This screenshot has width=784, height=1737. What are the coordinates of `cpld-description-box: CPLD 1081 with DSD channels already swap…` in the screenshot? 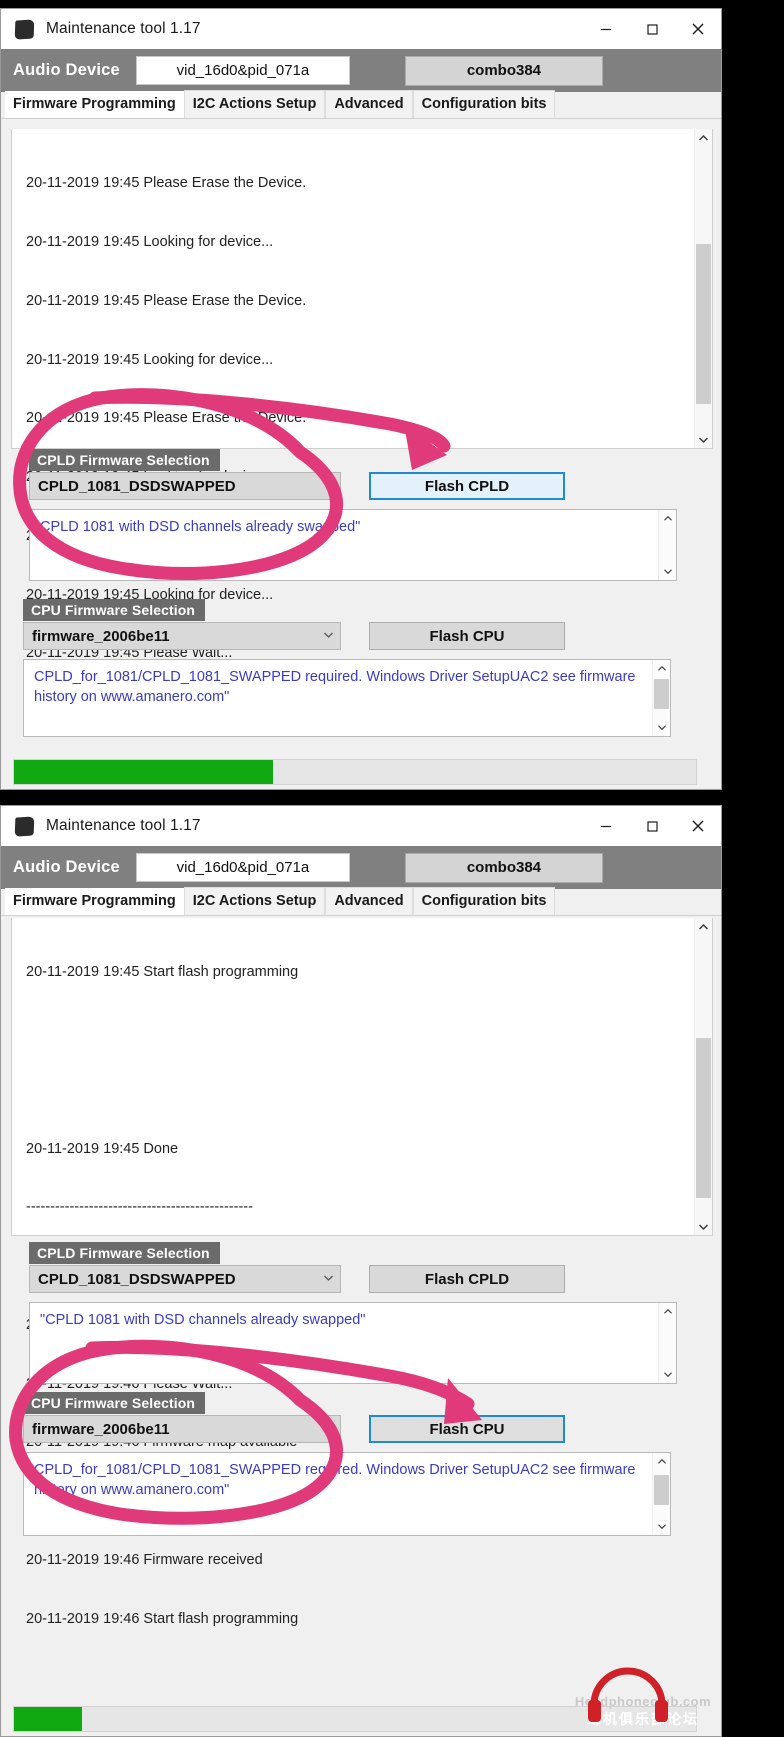 It's located at (353, 545).